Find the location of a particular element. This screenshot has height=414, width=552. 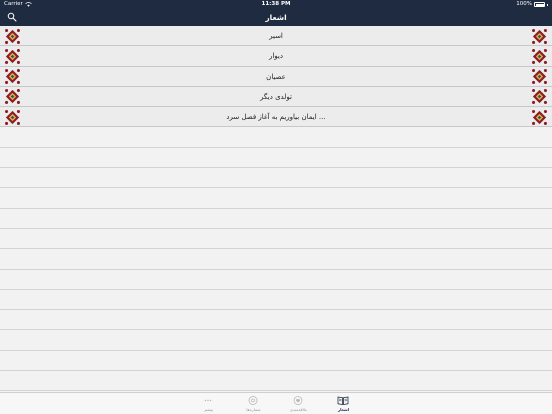

status-bar: Carrier 11:38 PM 100% is located at coordinates (276, 4).